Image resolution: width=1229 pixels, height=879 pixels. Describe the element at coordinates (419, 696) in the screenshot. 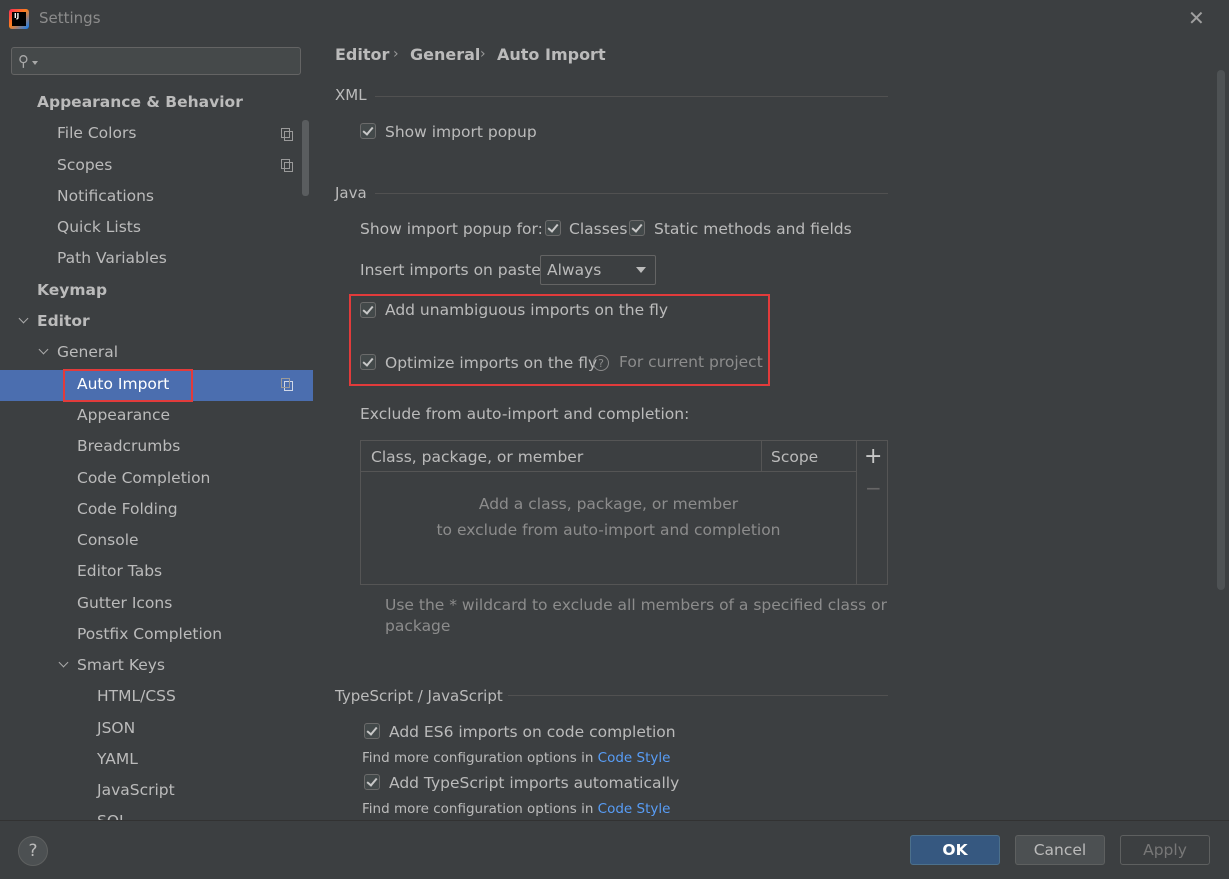

I see `section-title-typescript: TypeScript / JavaScript` at that location.